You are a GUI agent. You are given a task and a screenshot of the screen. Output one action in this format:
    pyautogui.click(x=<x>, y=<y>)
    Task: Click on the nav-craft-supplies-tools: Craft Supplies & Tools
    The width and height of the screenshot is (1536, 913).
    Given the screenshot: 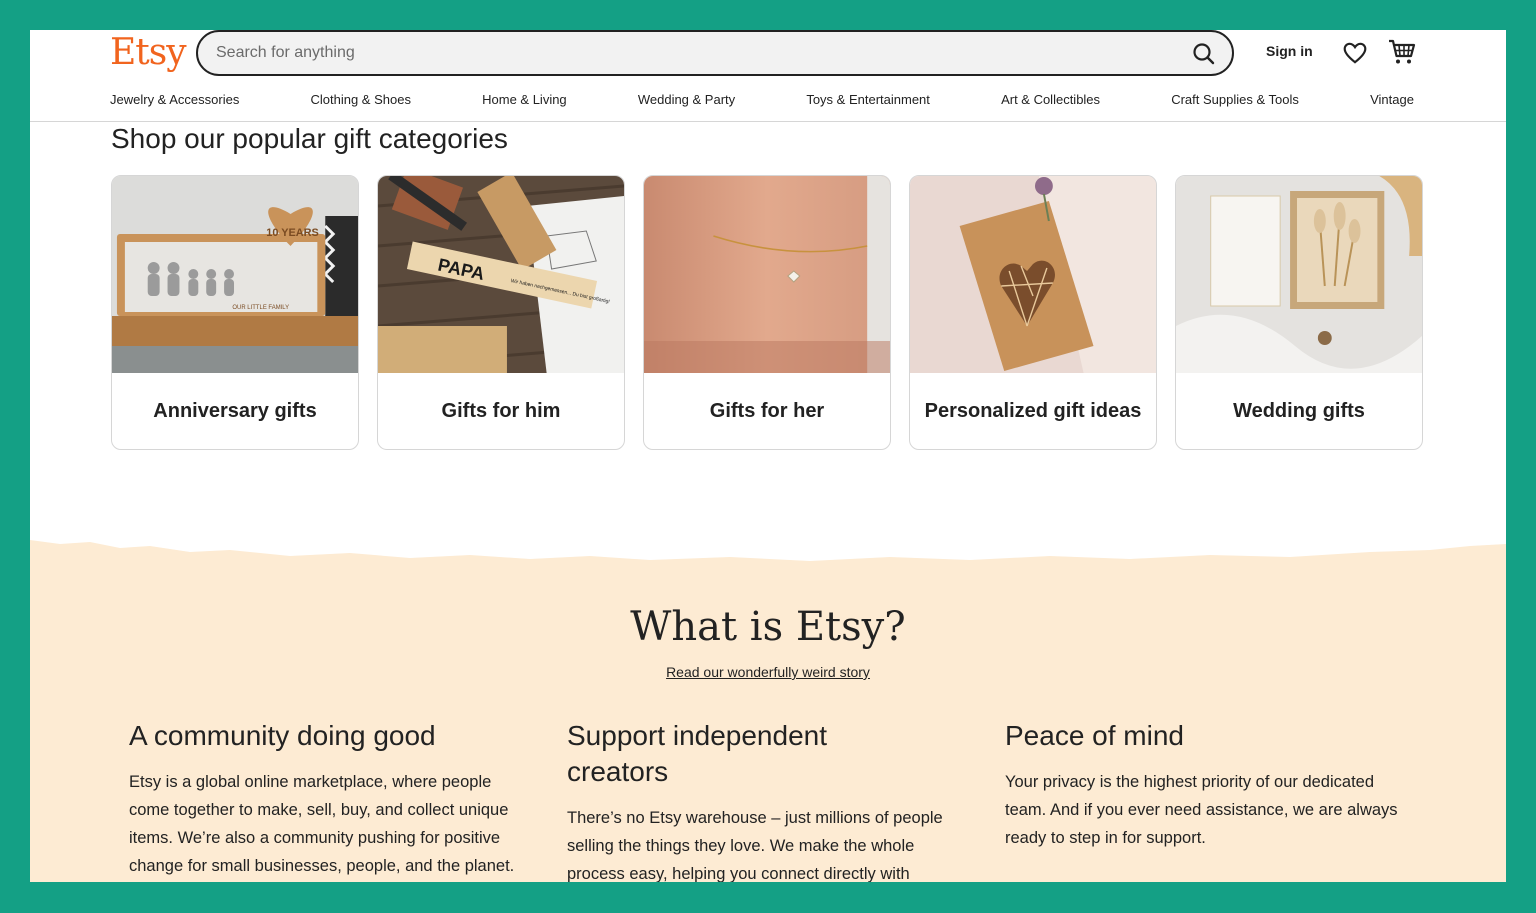 What is the action you would take?
    pyautogui.click(x=1235, y=99)
    